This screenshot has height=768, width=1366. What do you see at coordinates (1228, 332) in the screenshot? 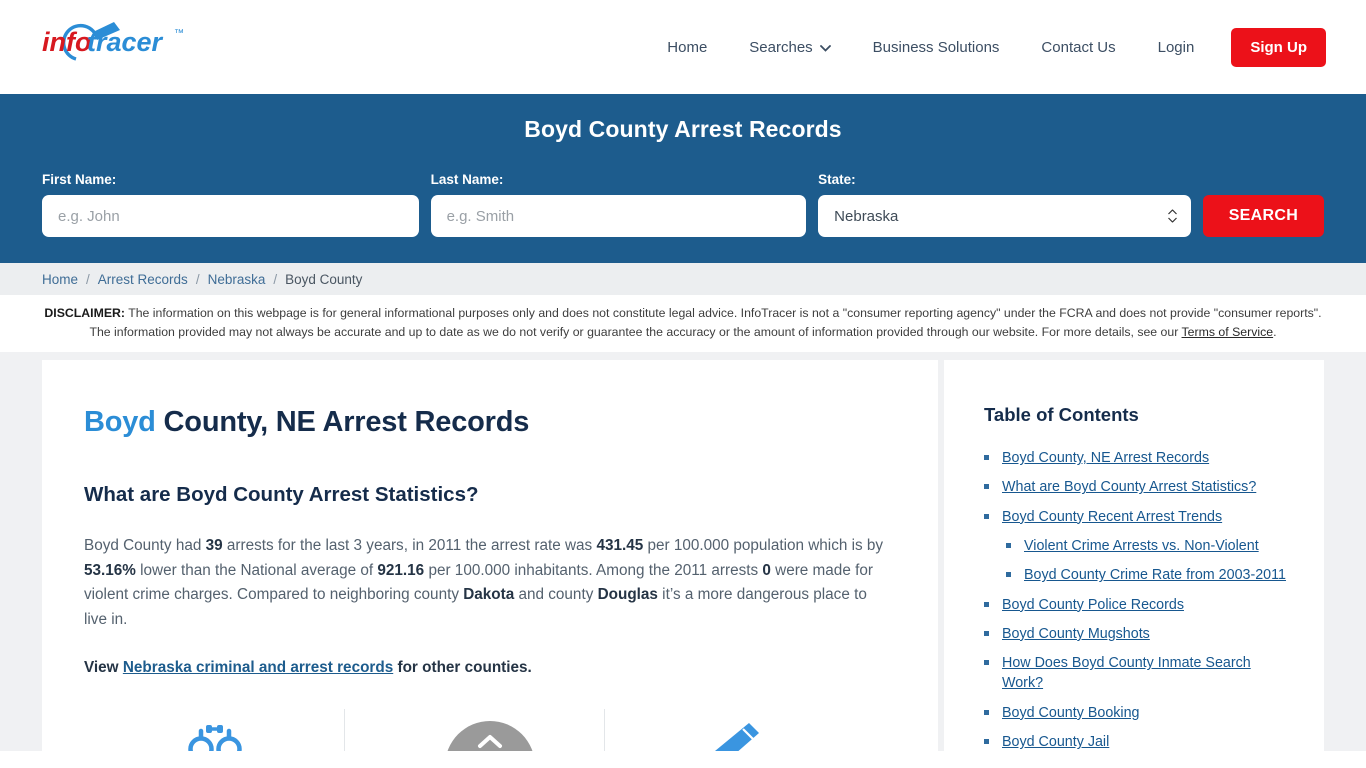
I see `terms-of-service-link: Terms of Service` at bounding box center [1228, 332].